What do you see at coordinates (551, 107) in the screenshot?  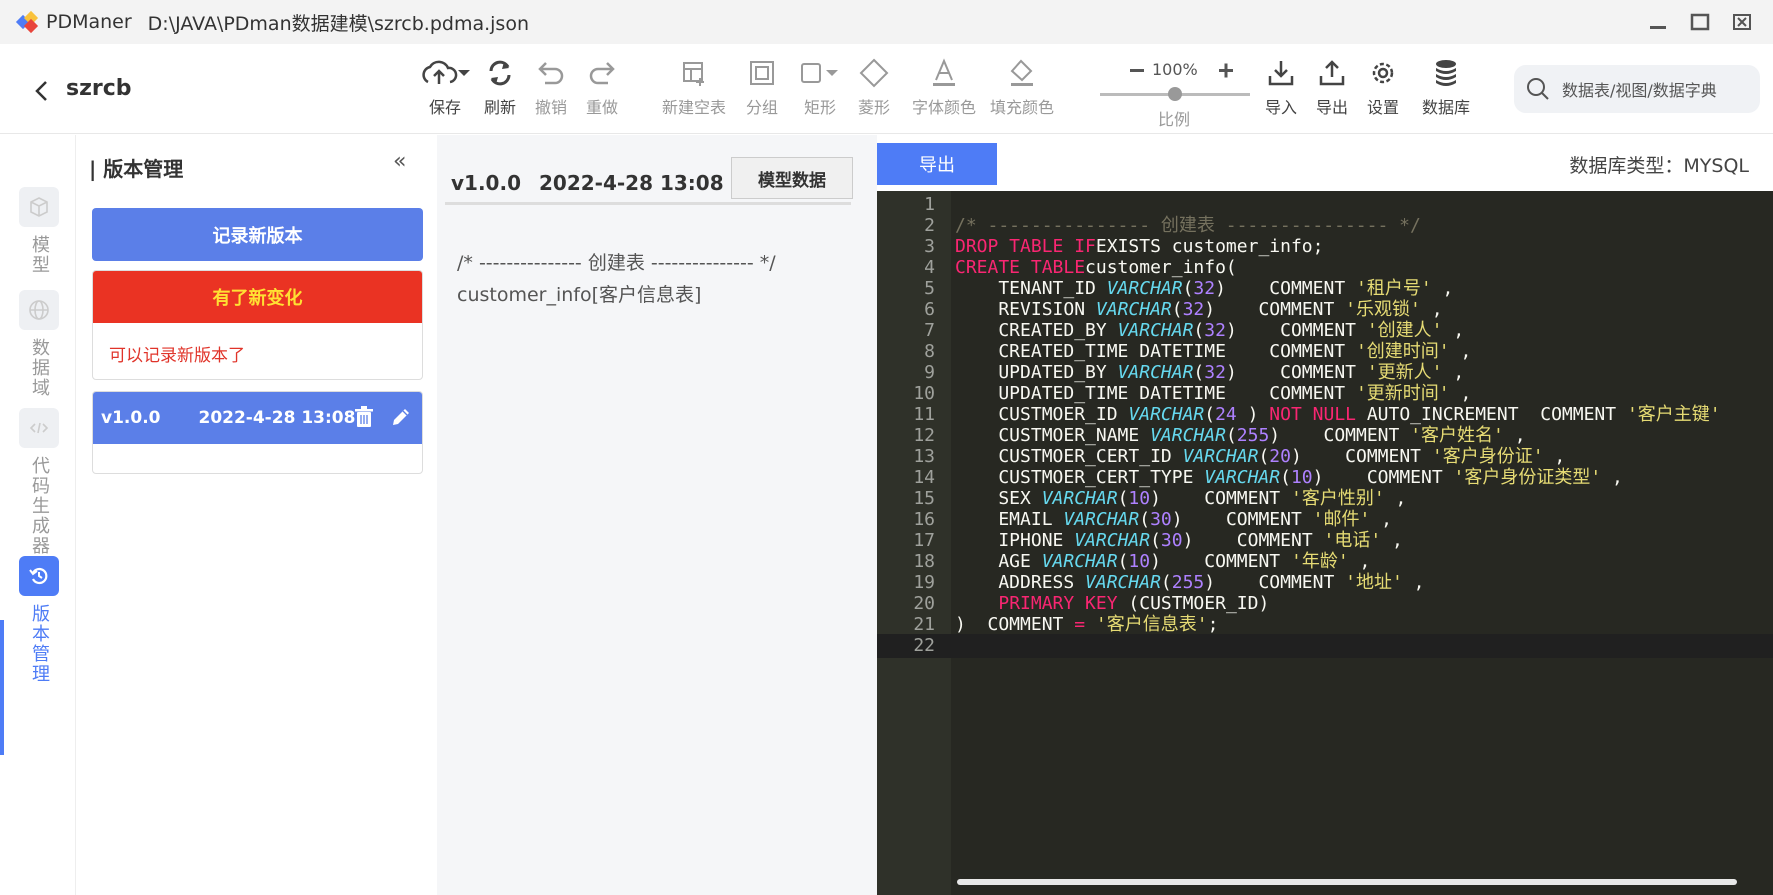 I see `undo-label: 撤销` at bounding box center [551, 107].